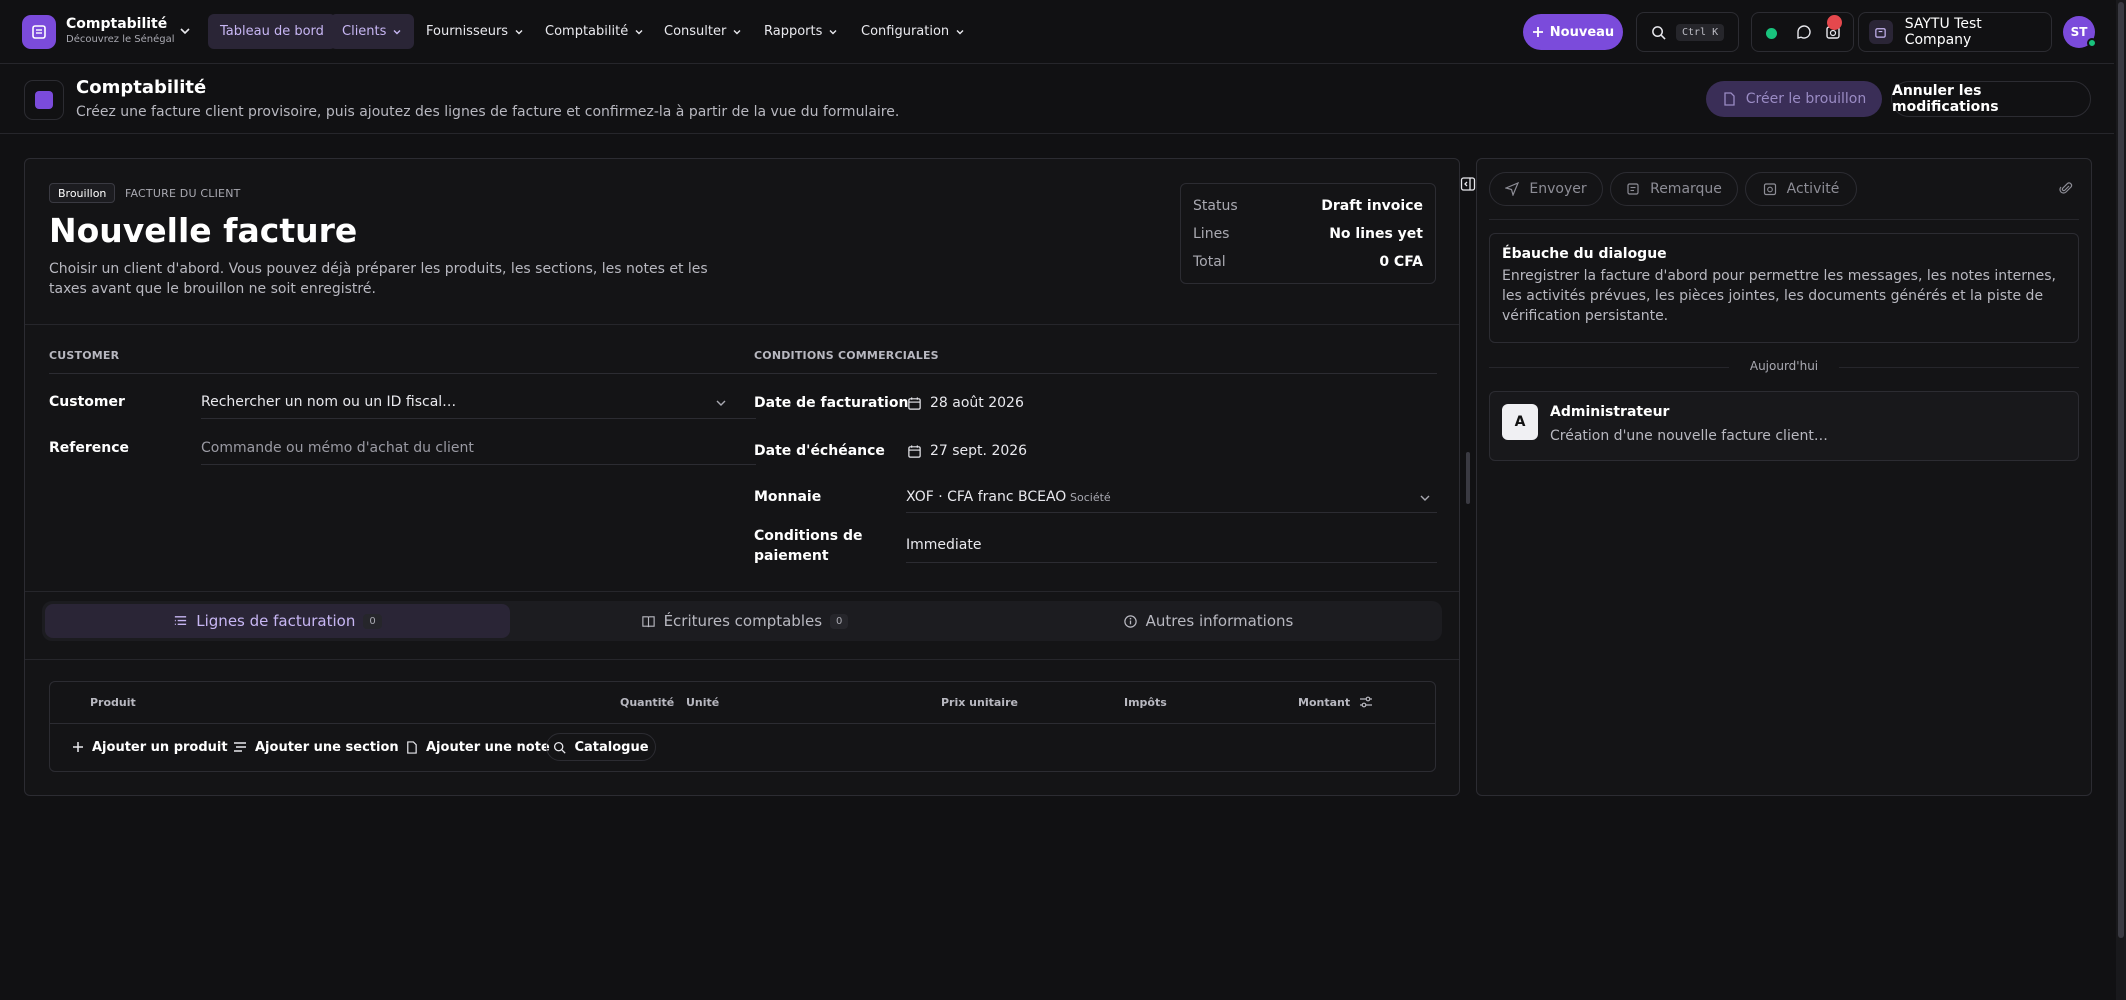 Image resolution: width=2126 pixels, height=1000 pixels. I want to click on chatter-tab-send: Envoyer, so click(1546, 189).